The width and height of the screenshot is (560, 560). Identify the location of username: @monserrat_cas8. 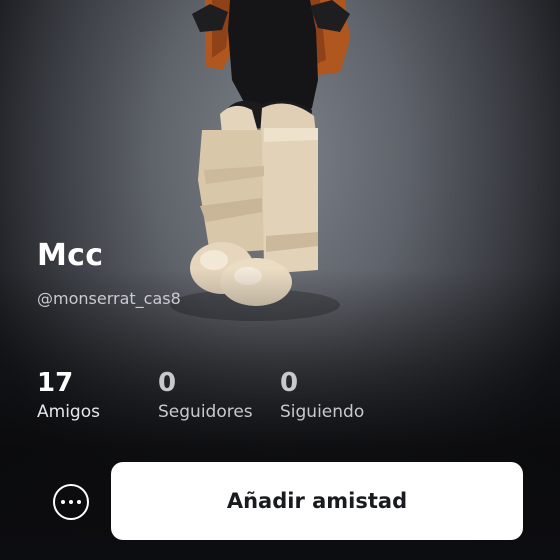
(109, 298).